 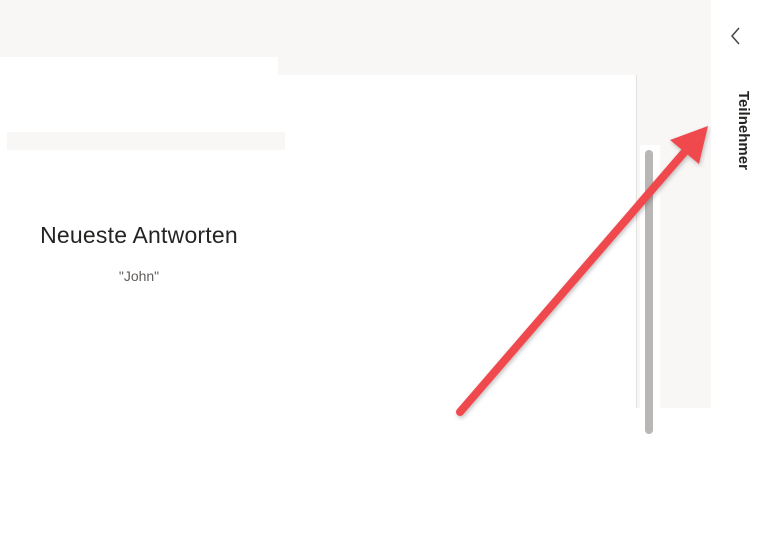 I want to click on participants-tab-label: Teilnehmer, so click(x=735, y=130).